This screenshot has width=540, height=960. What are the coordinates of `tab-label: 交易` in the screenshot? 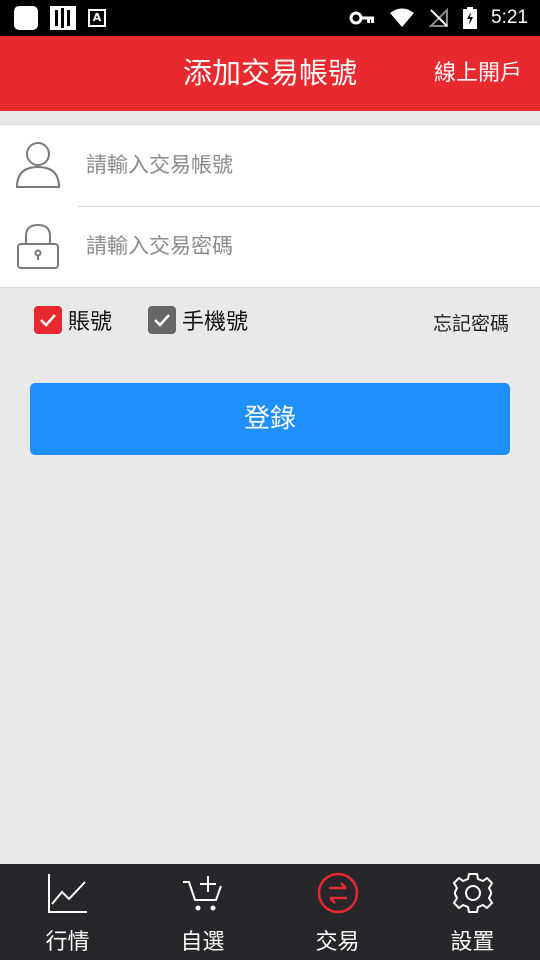 It's located at (337, 942).